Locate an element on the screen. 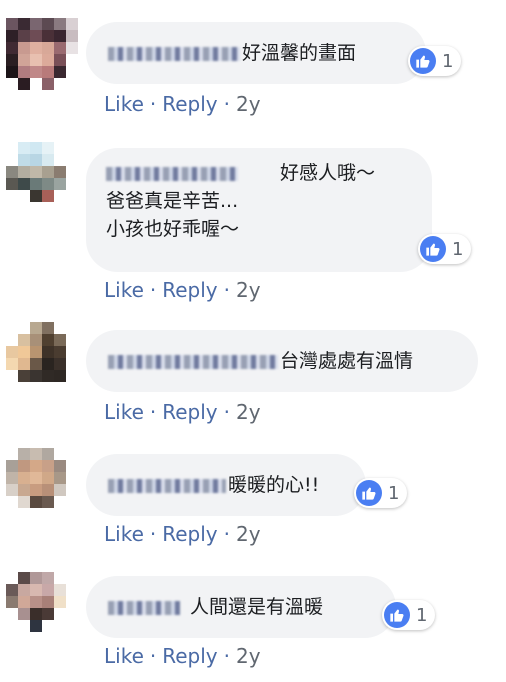 The image size is (506, 682). comment-text-line: 好感人哦～ is located at coordinates (260, 173).